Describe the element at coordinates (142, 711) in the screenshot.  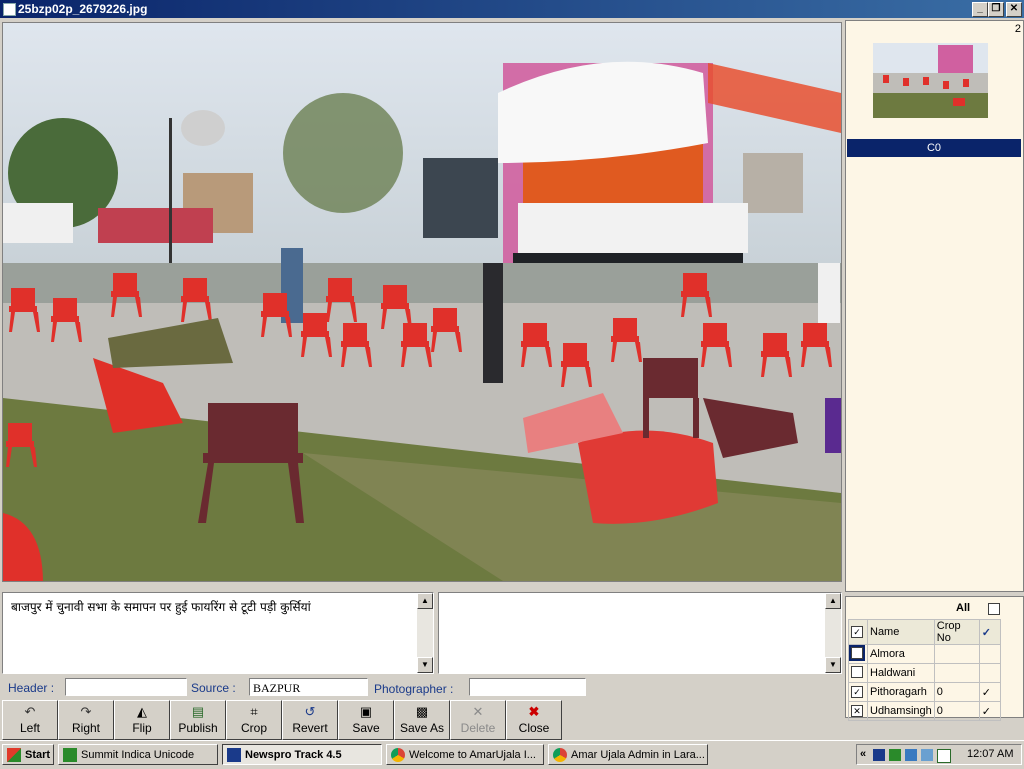
I see `flip-icon: ◭` at that location.